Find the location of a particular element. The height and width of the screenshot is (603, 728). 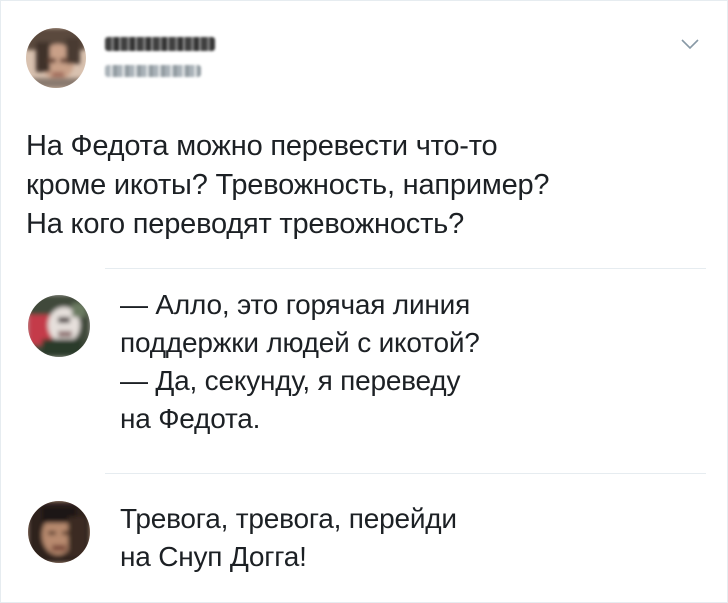

tweet-menu-button is located at coordinates (690, 44).